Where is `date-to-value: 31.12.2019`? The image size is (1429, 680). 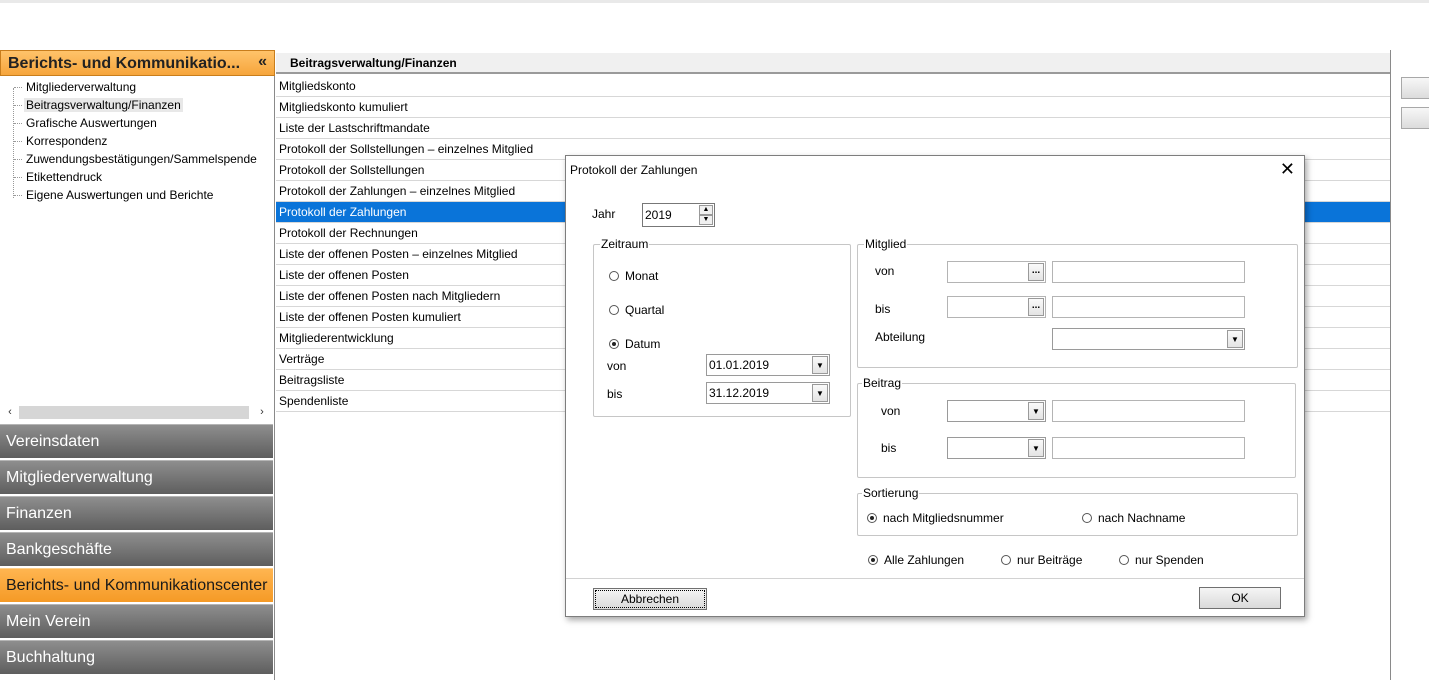 date-to-value: 31.12.2019 is located at coordinates (739, 393).